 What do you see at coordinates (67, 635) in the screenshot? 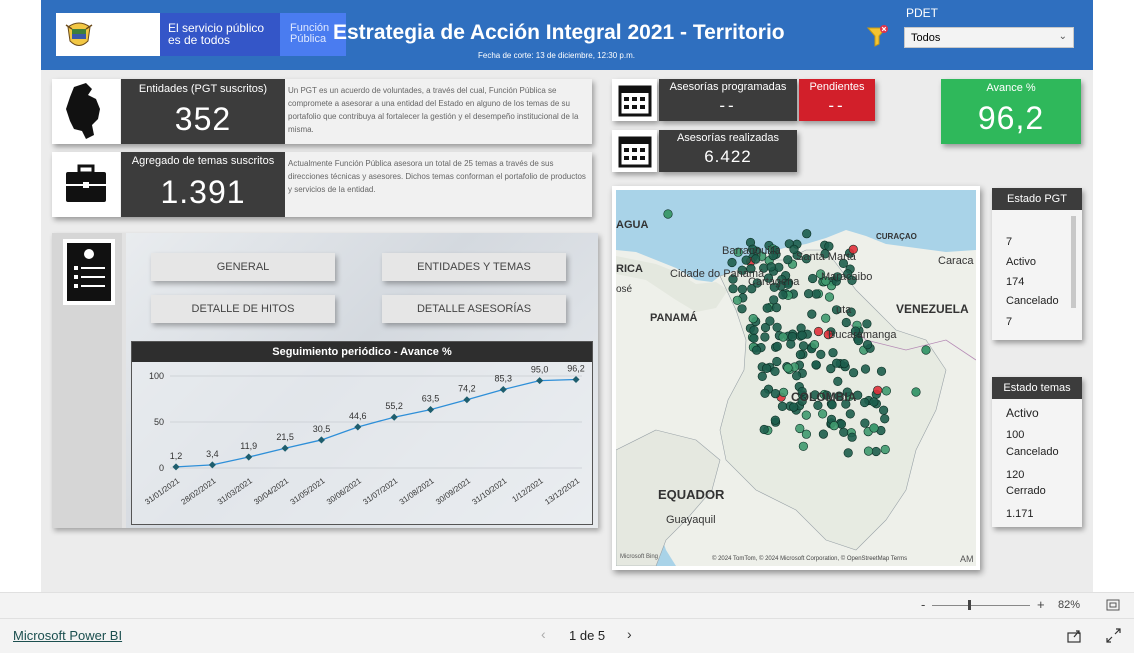
I see `powerbi-link: Microsoft Power BI` at bounding box center [67, 635].